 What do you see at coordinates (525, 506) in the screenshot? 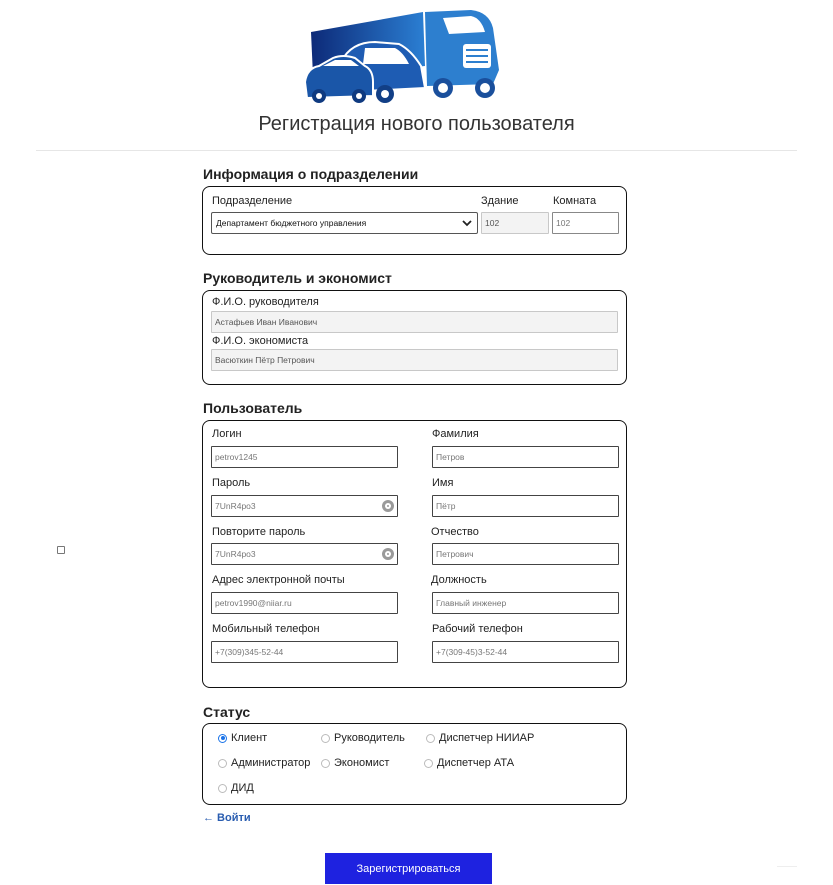
I see `firstname-field: Пётр` at bounding box center [525, 506].